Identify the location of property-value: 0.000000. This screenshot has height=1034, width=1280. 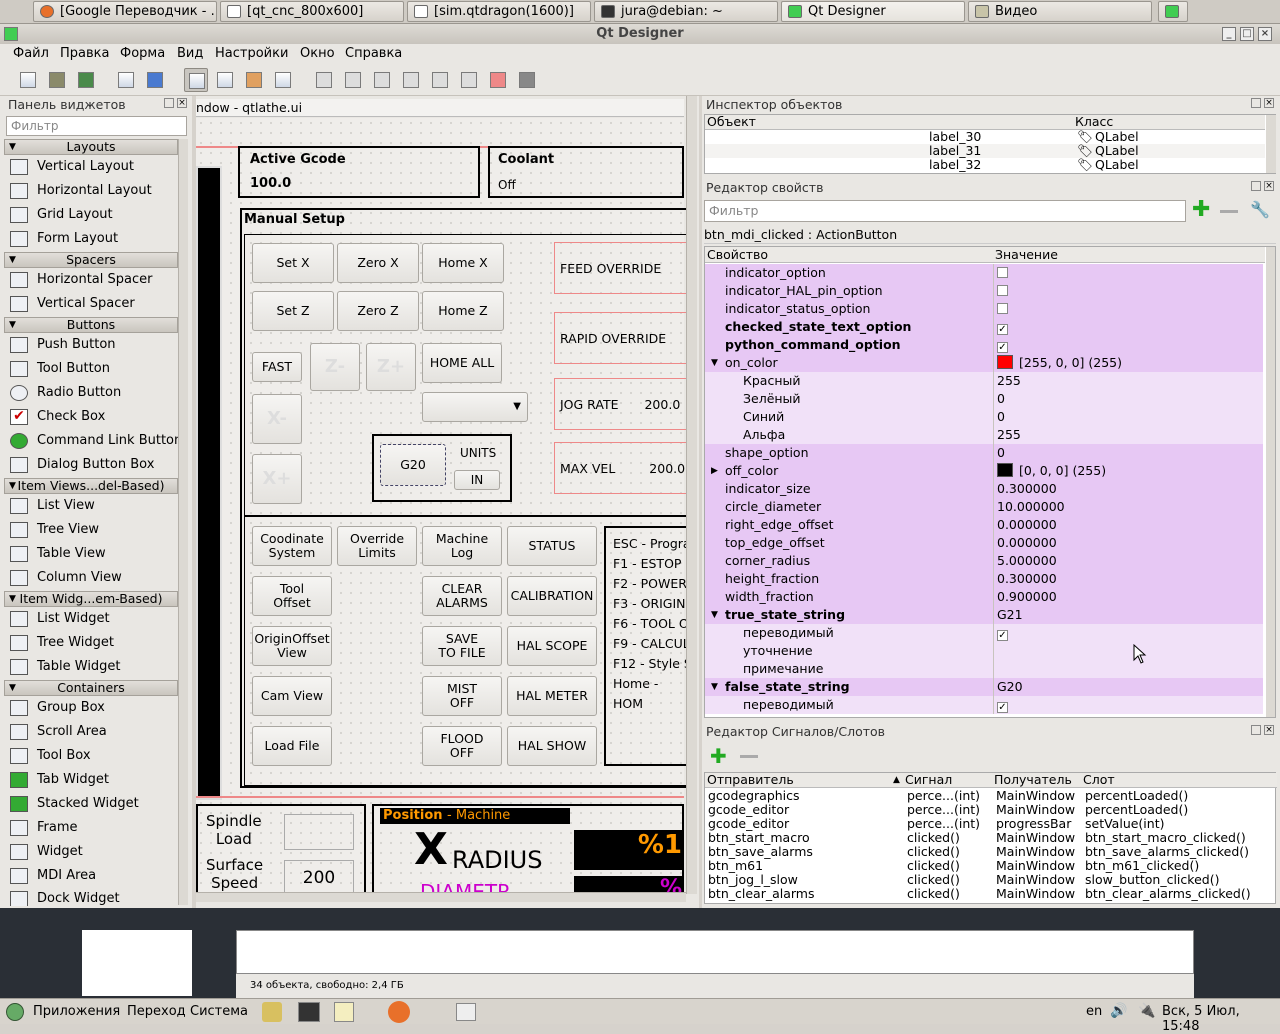
(1027, 543).